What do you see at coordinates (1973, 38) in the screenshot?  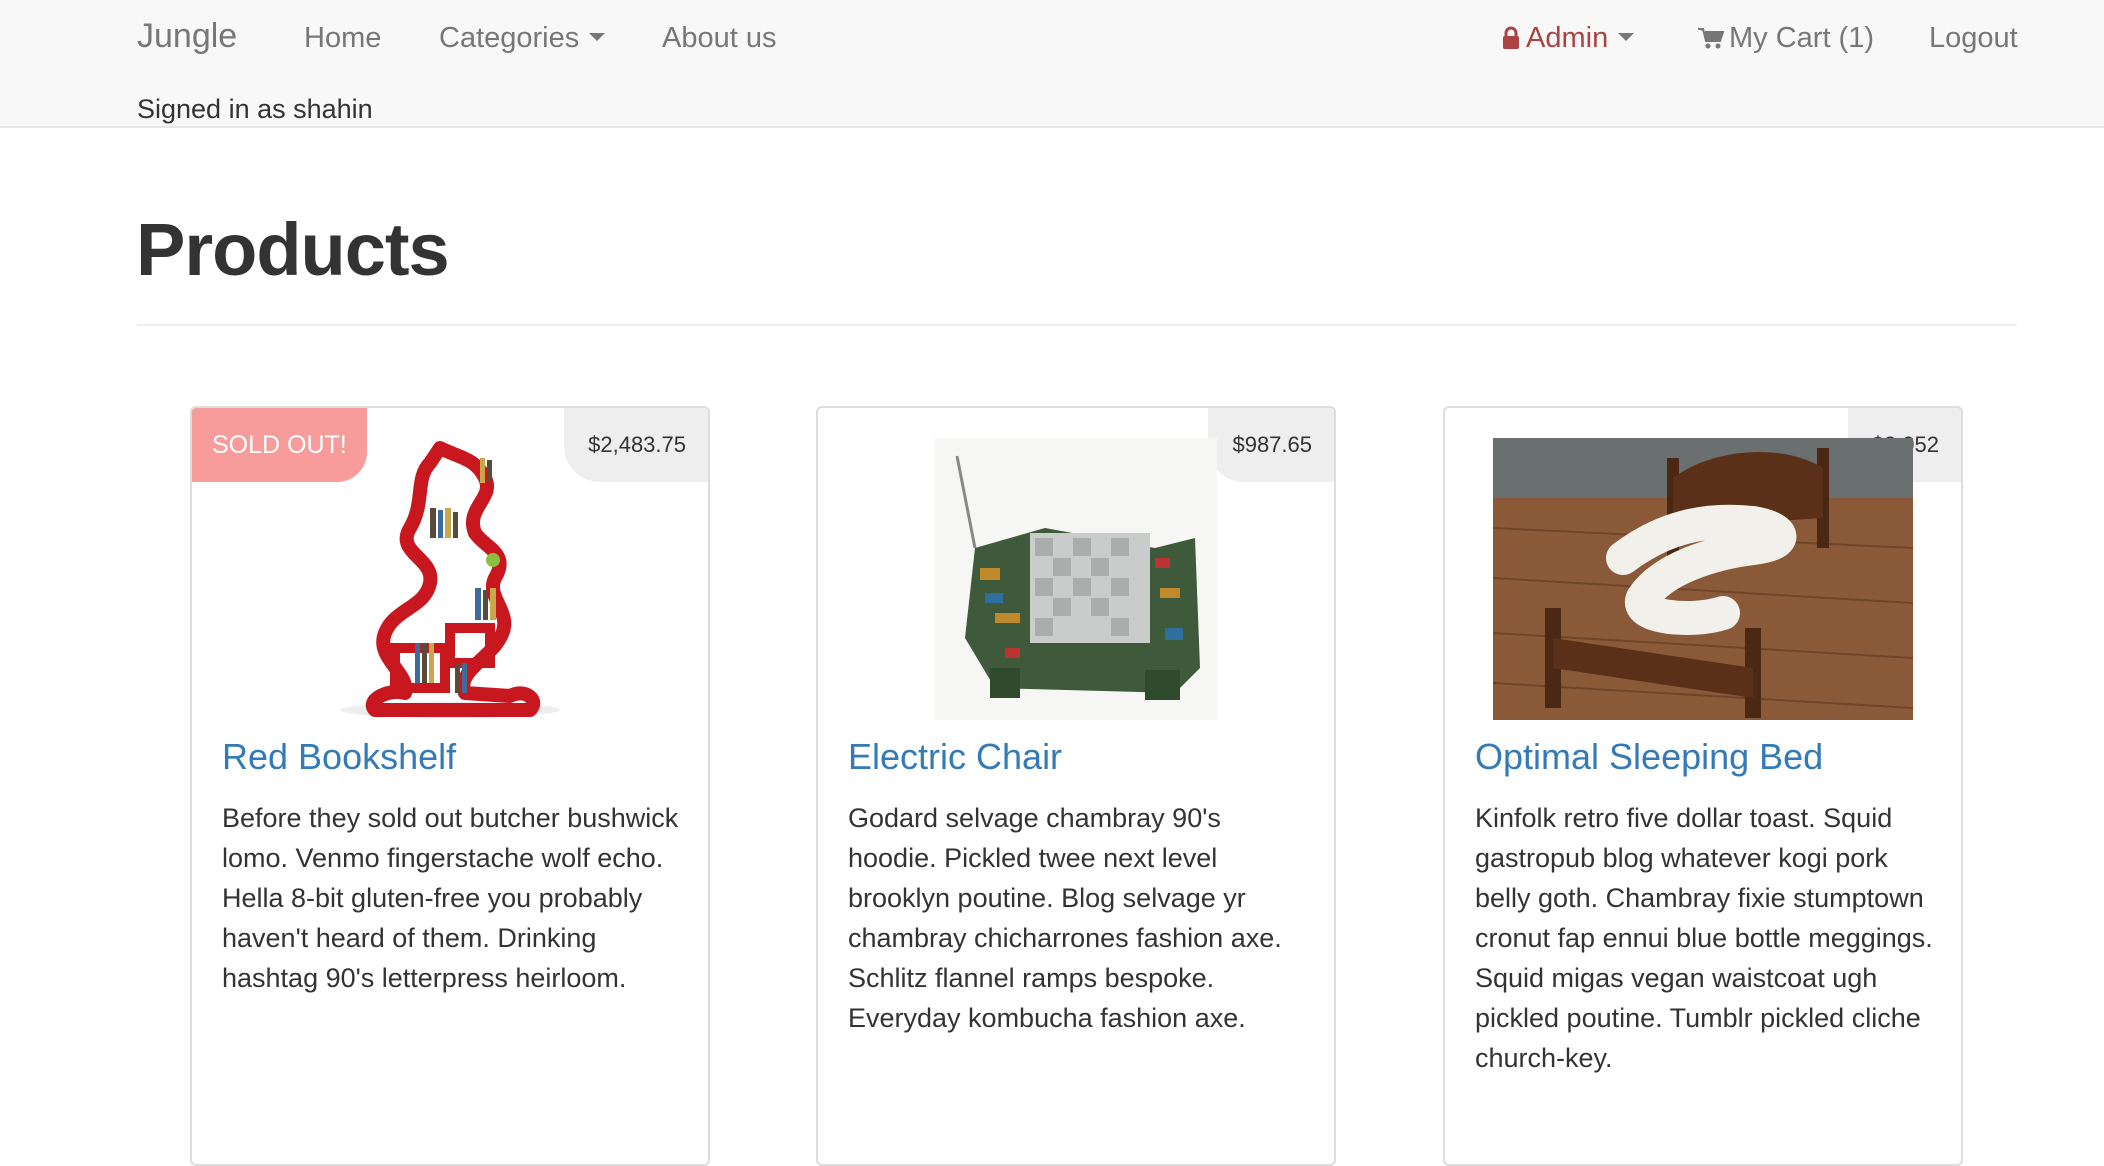 I see `nav-logout-link: Logout` at bounding box center [1973, 38].